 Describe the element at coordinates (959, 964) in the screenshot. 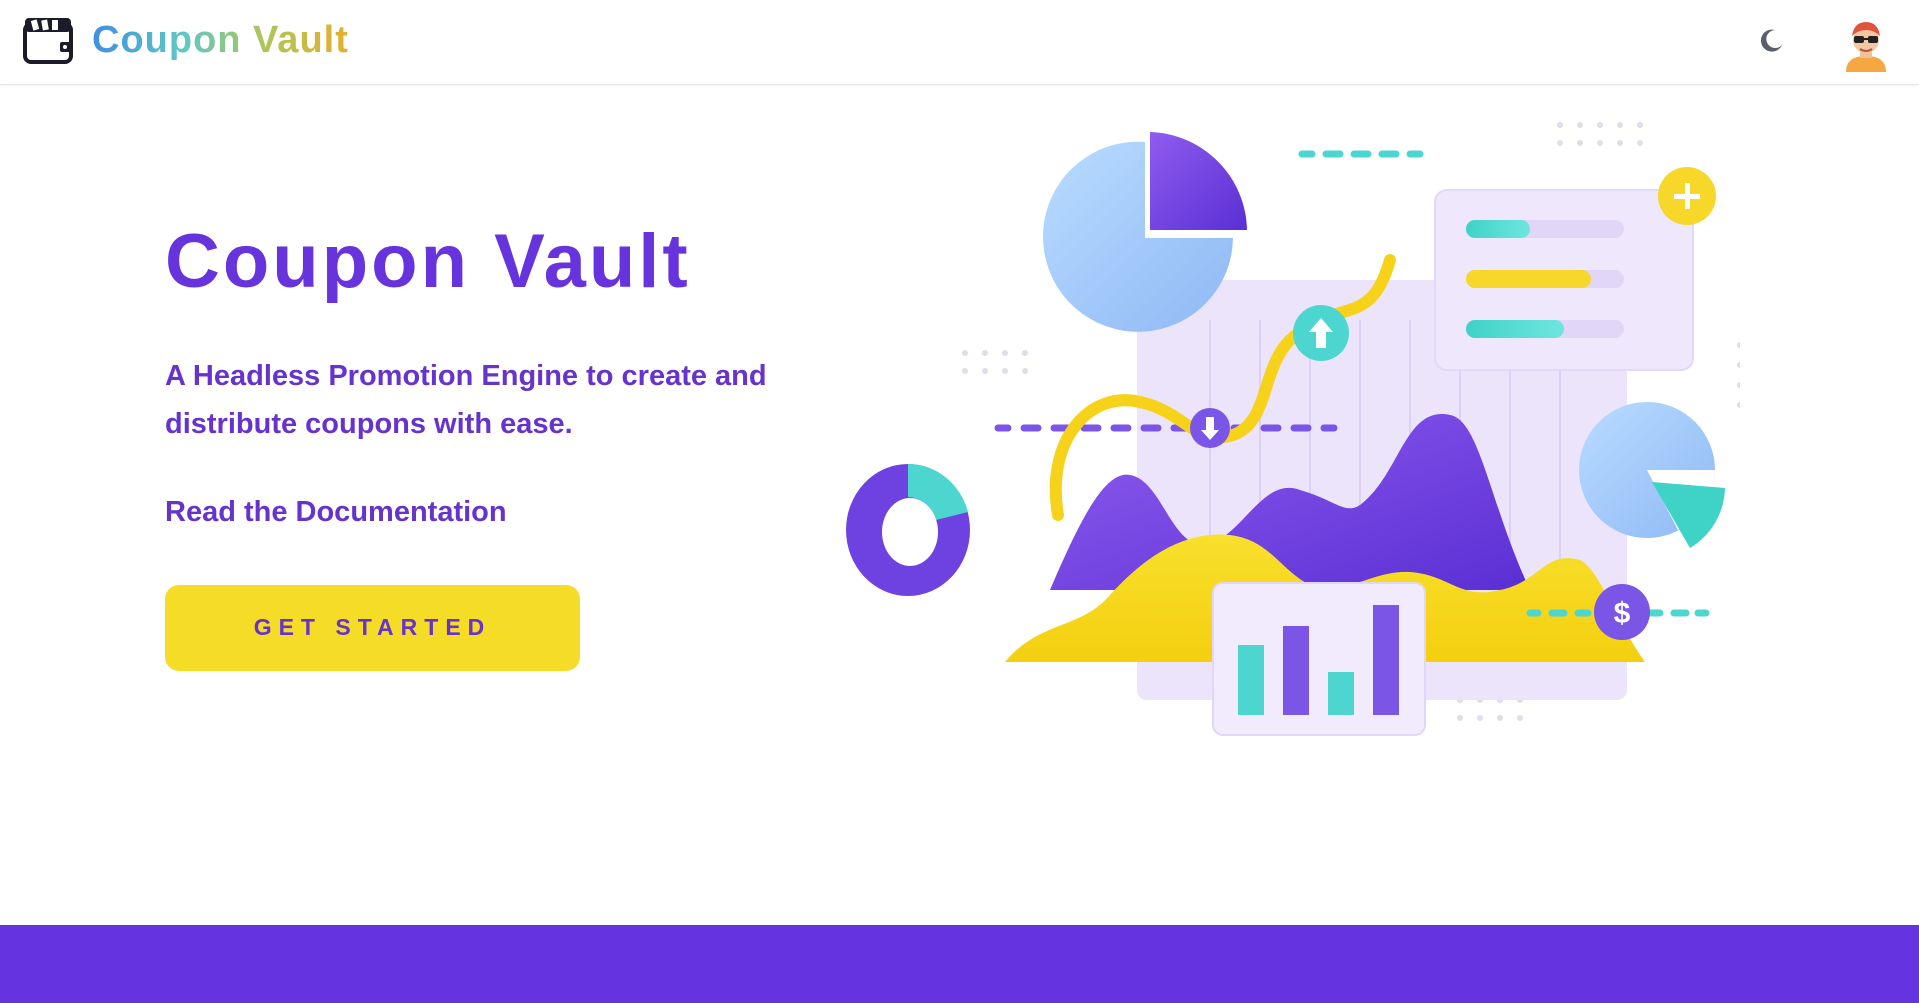

I see `footer-band` at that location.